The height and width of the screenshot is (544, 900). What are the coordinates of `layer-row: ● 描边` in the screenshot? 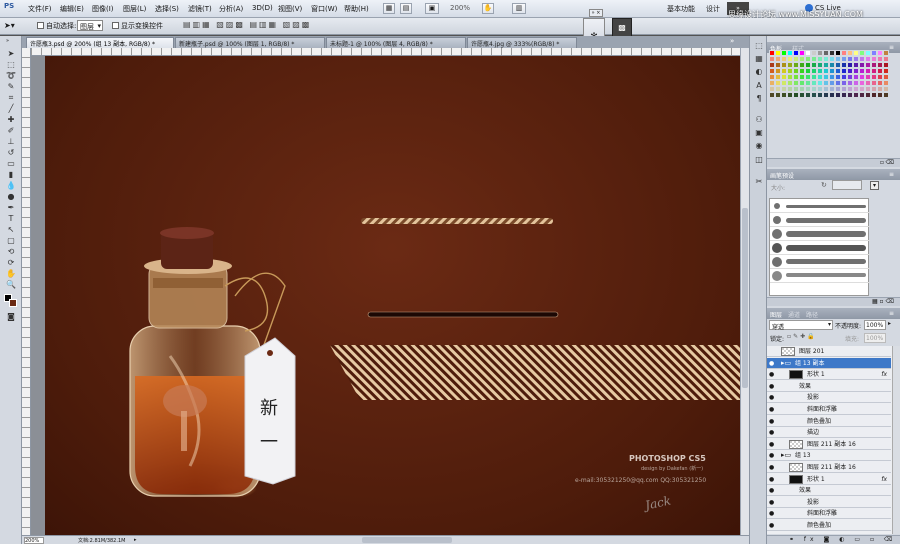 It's located at (829, 433).